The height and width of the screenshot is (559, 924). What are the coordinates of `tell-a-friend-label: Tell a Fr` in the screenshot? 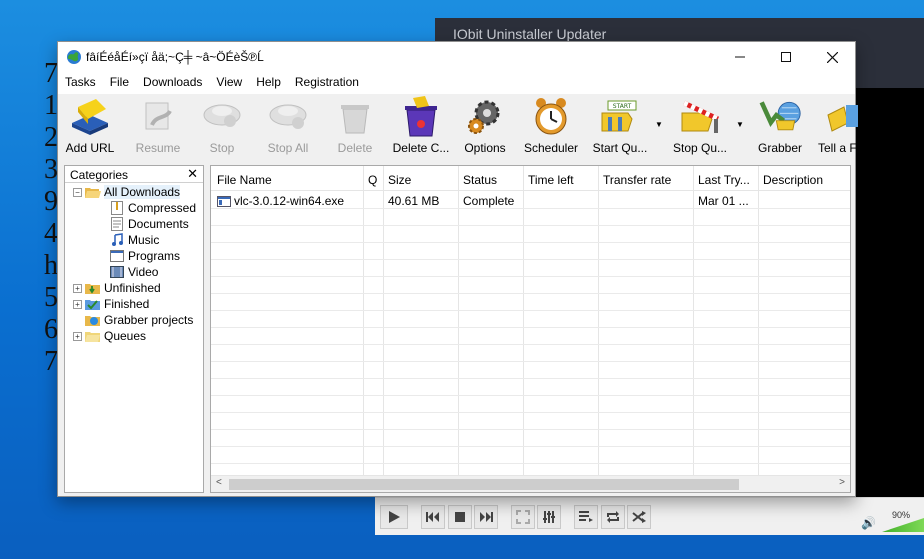 It's located at (838, 148).